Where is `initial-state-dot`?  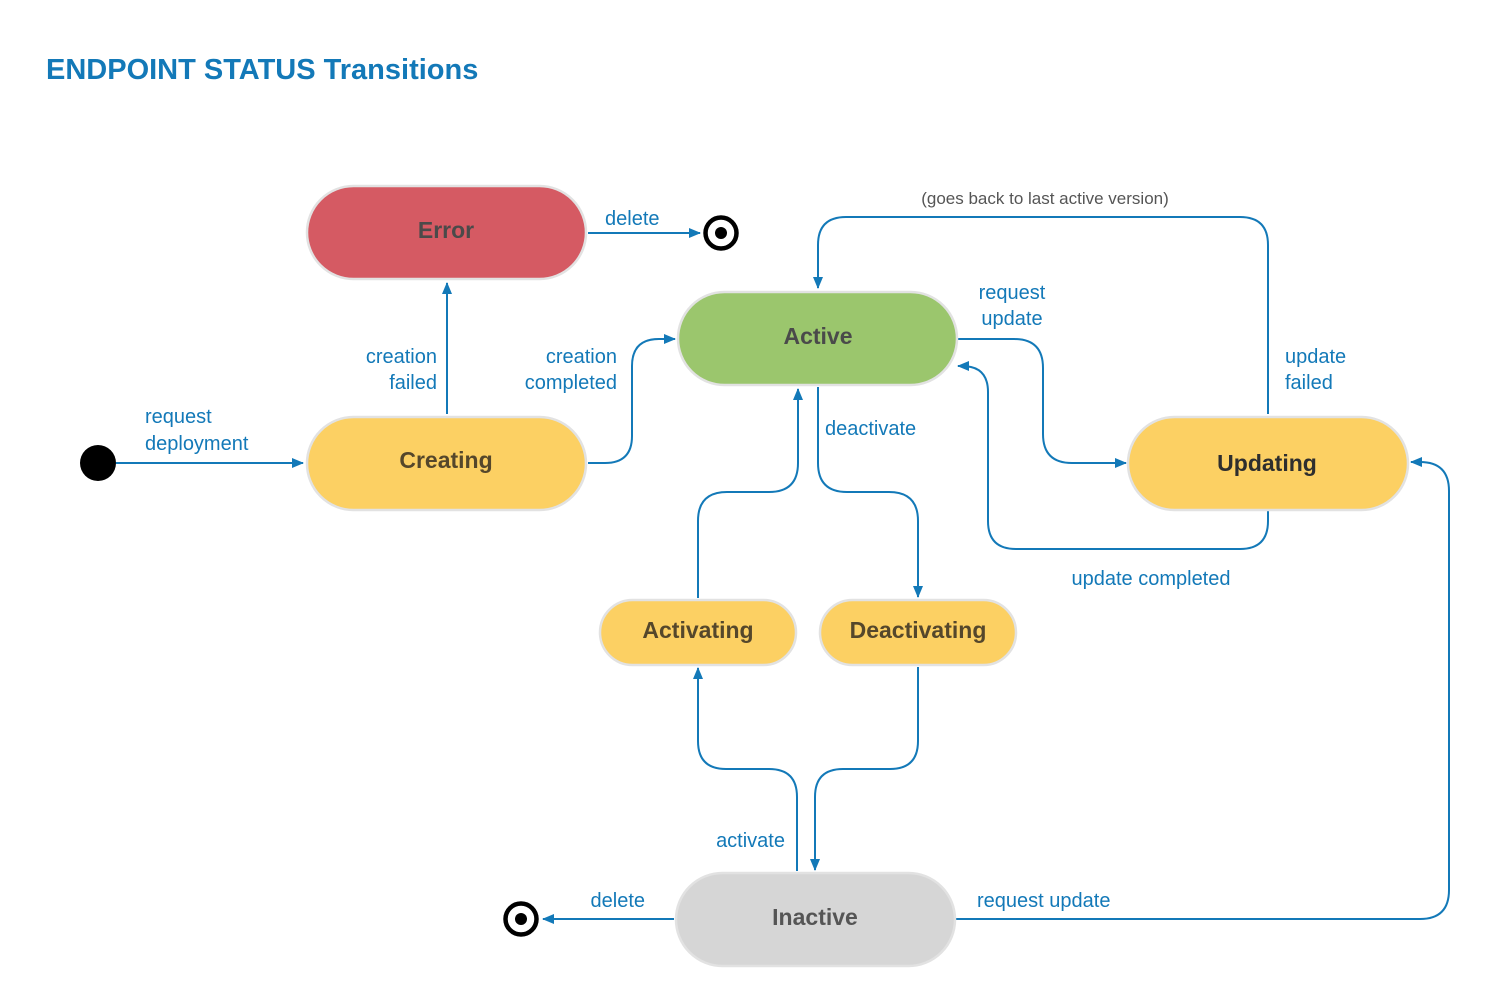
initial-state-dot is located at coordinates (98, 463).